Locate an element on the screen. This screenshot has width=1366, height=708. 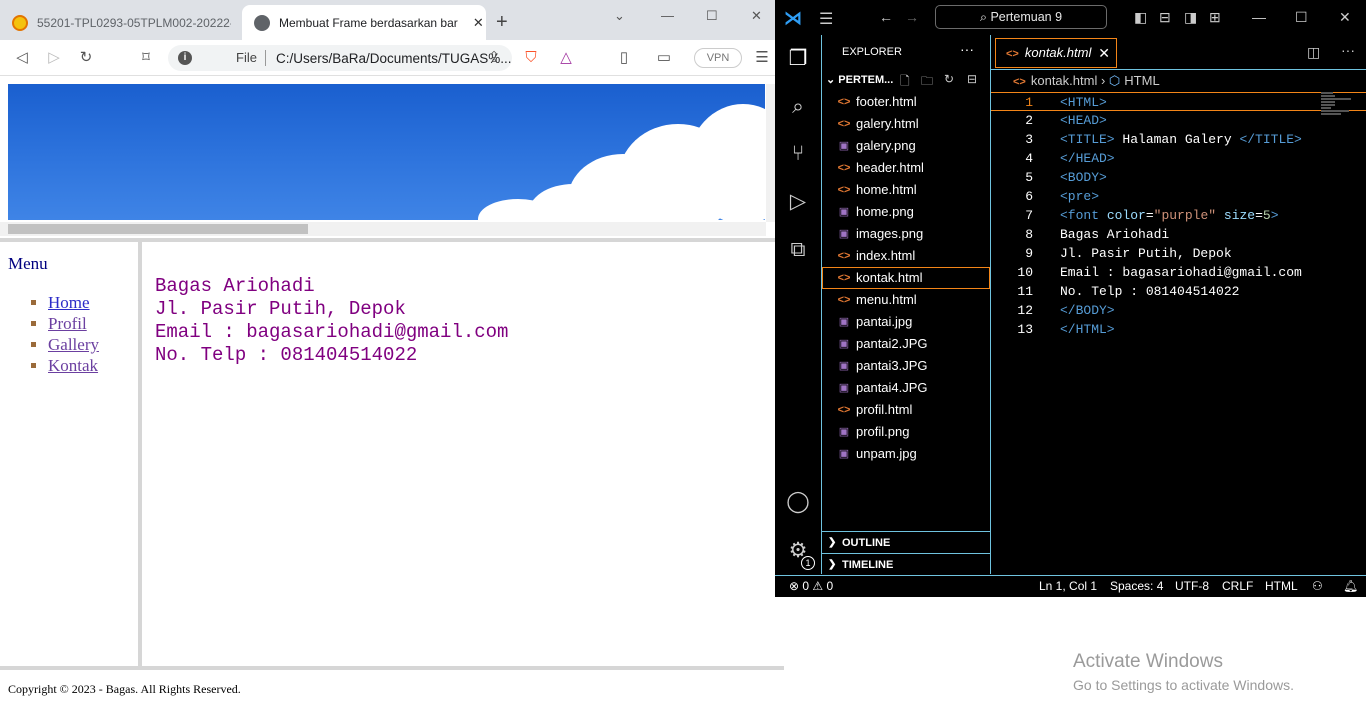
refresh-icon: ↻ is located at coordinates (949, 79).